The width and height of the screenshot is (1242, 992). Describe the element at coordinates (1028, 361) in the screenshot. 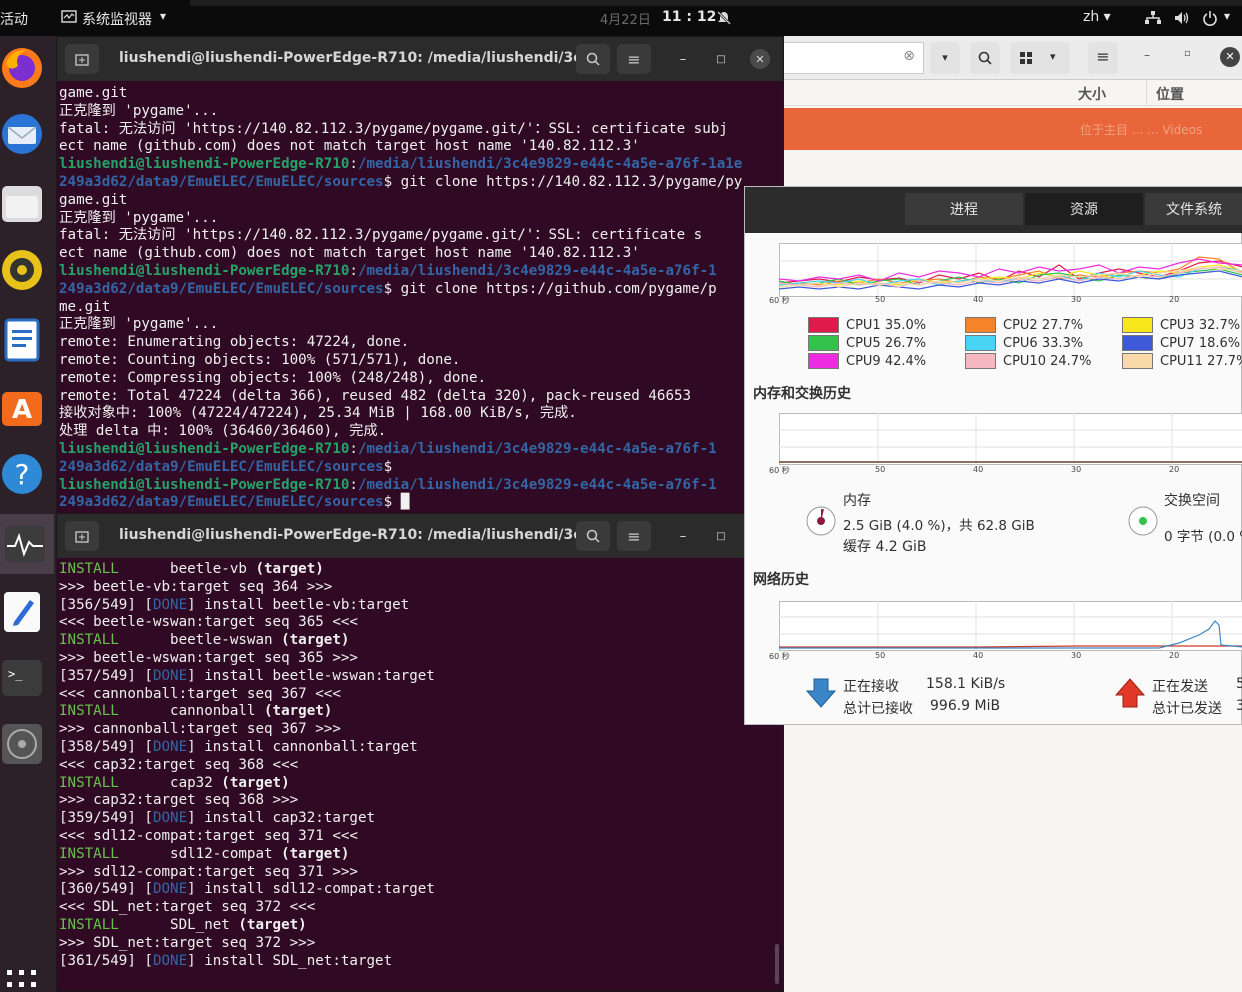

I see `cpu10-legend: CPU10 24.7%` at that location.